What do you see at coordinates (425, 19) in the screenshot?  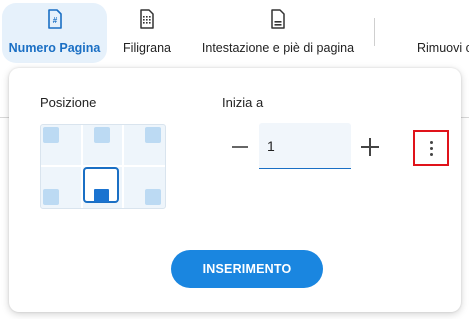 I see `remove-icon` at bounding box center [425, 19].